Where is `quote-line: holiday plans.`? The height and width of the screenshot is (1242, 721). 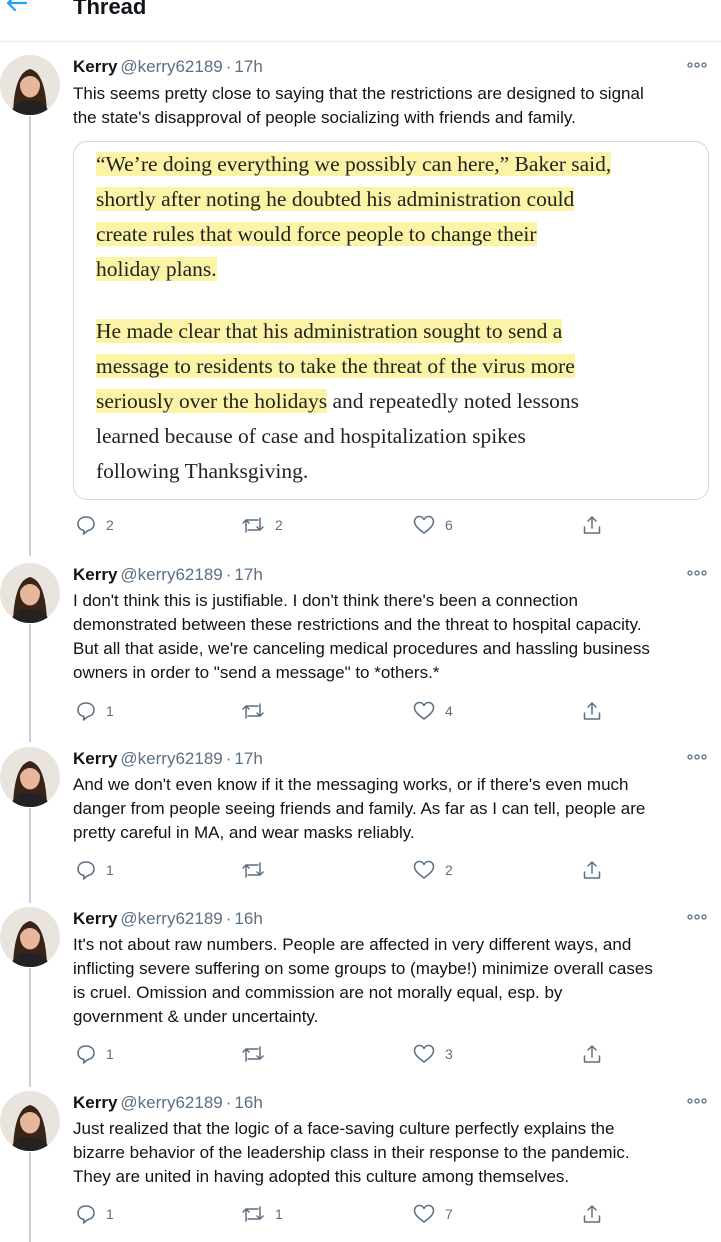 quote-line: holiday plans. is located at coordinates (156, 269).